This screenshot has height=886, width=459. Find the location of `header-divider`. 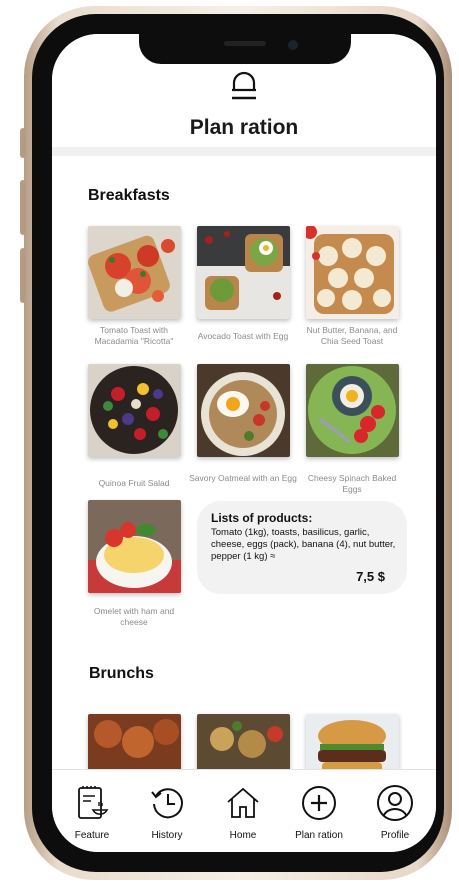

header-divider is located at coordinates (244, 151).